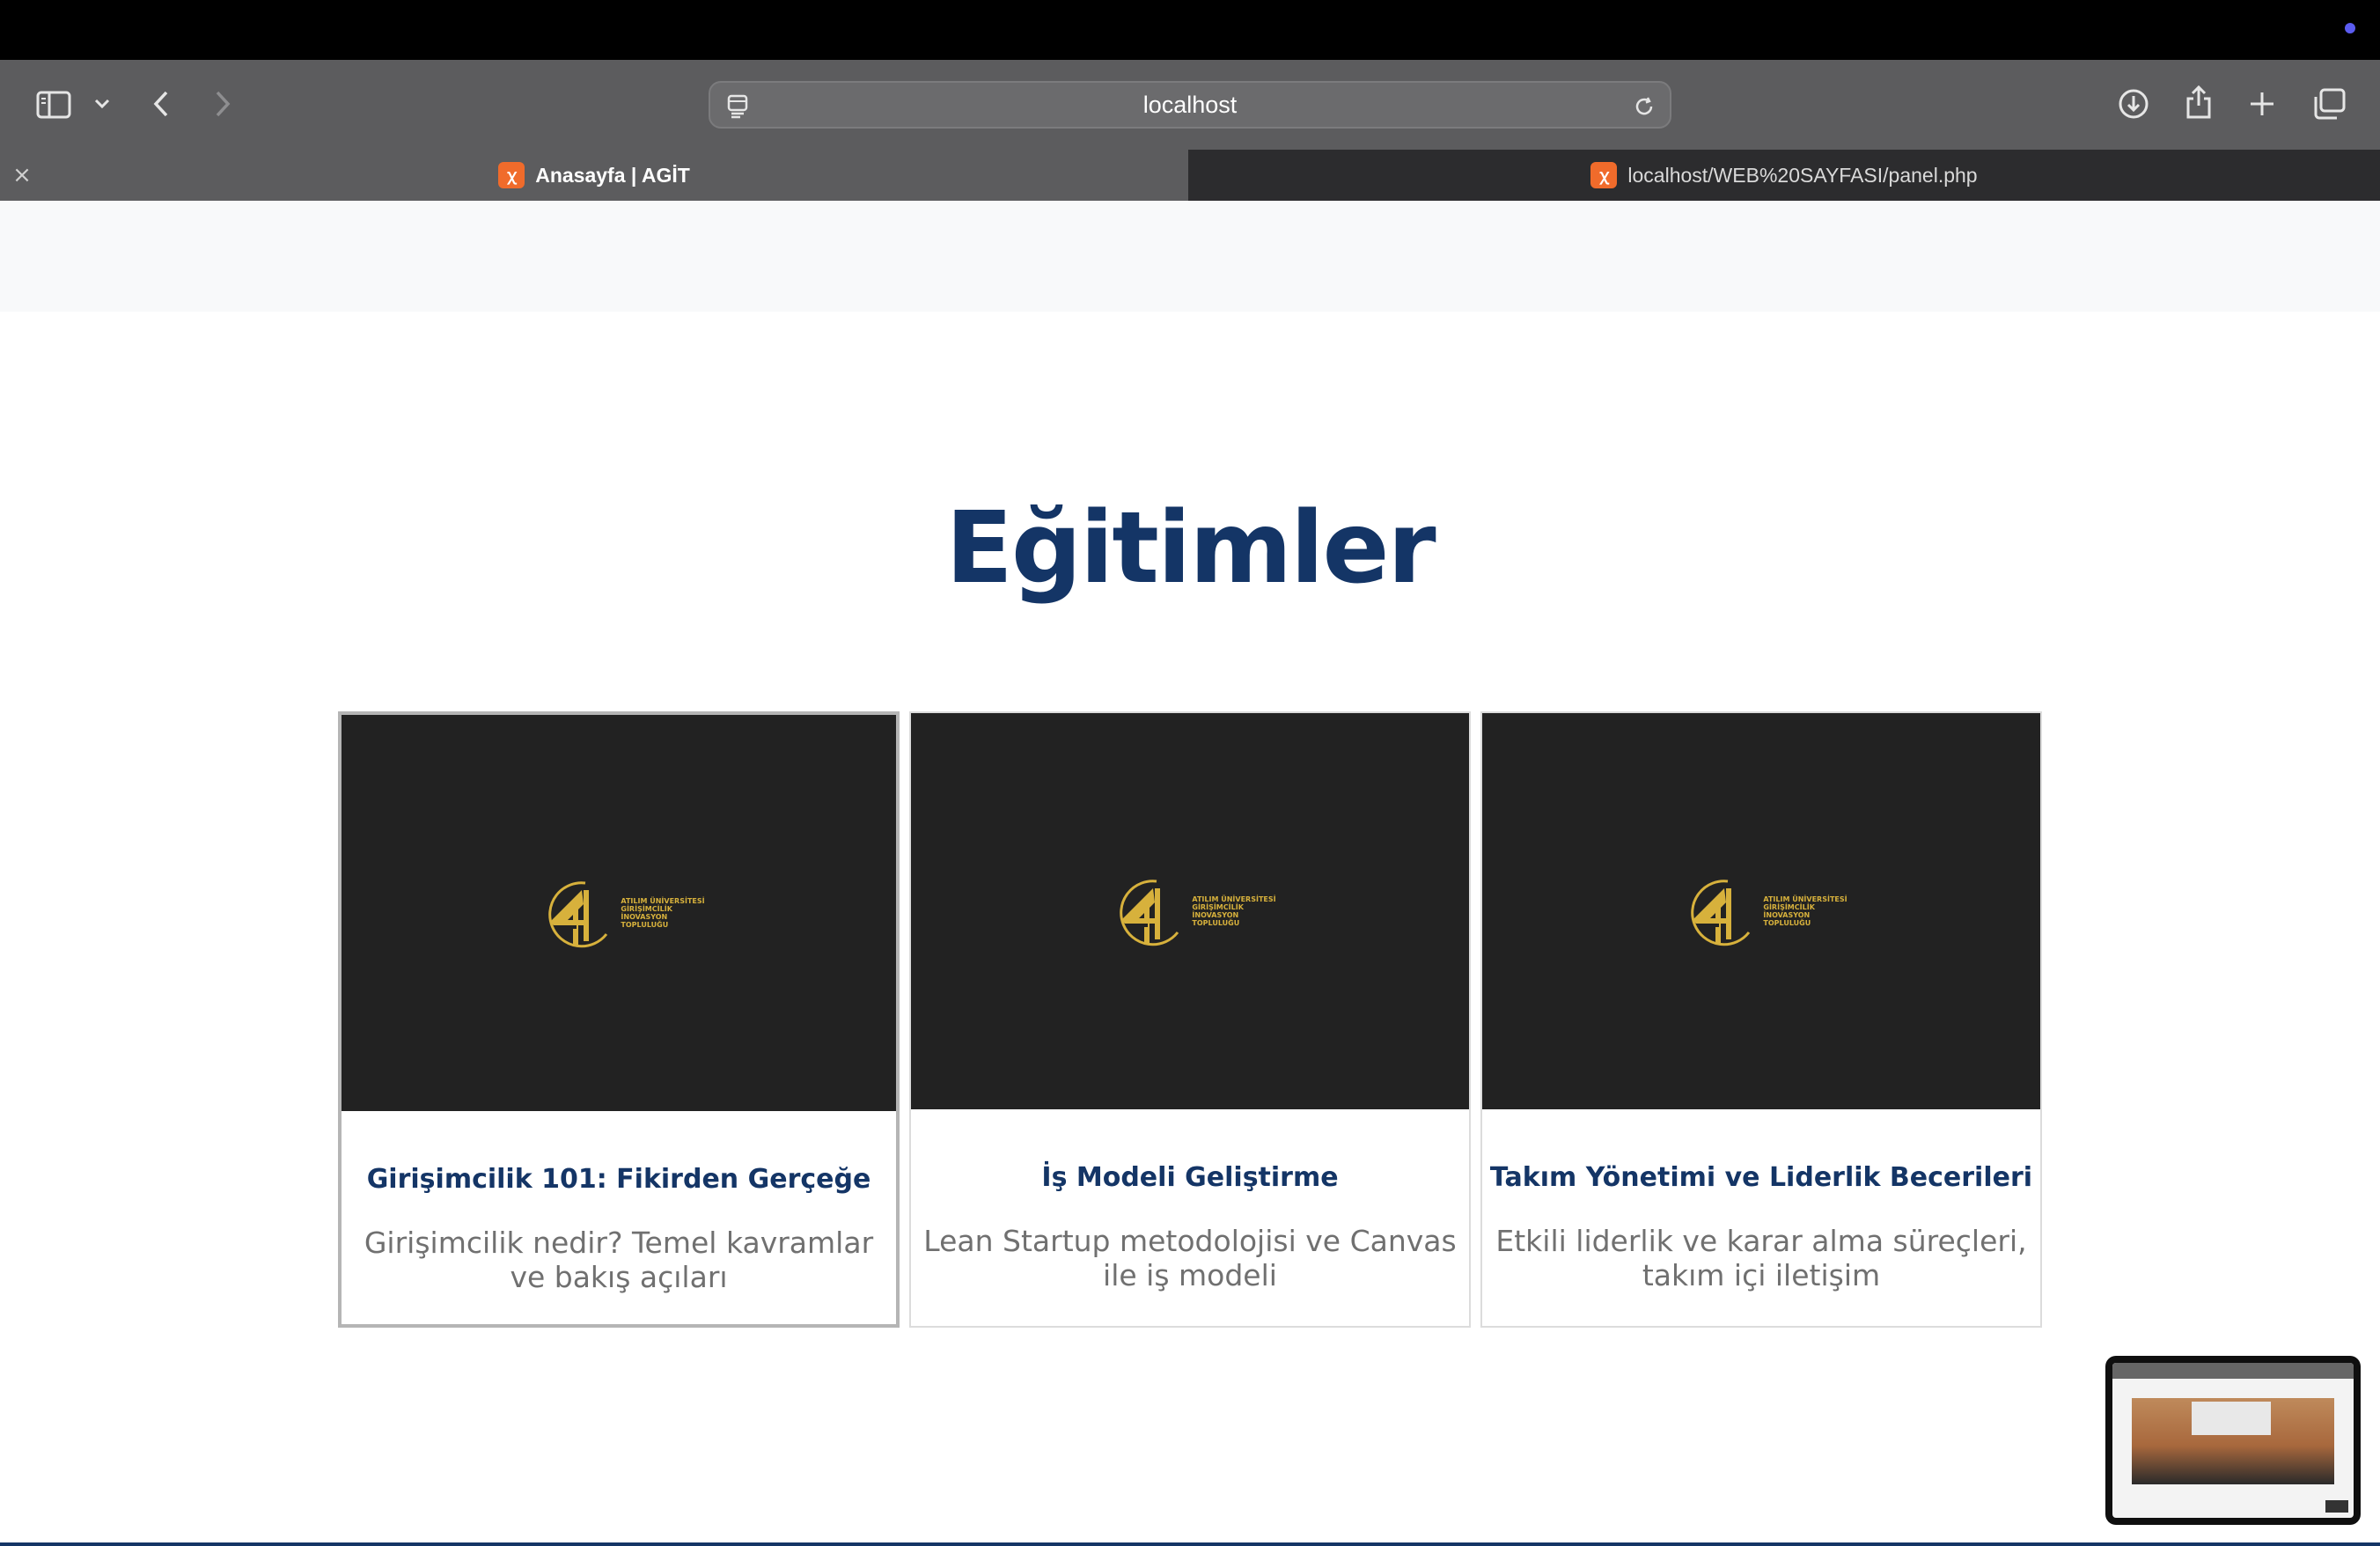 The width and height of the screenshot is (2380, 1546). I want to click on address-url: localhost, so click(1190, 105).